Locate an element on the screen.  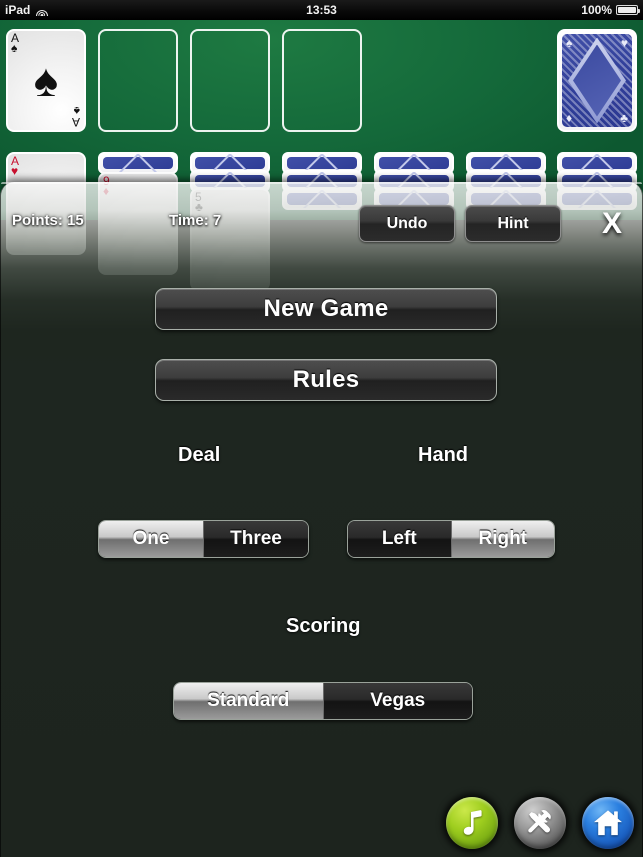
status-bar-clock: 13:53 is located at coordinates (321, 10).